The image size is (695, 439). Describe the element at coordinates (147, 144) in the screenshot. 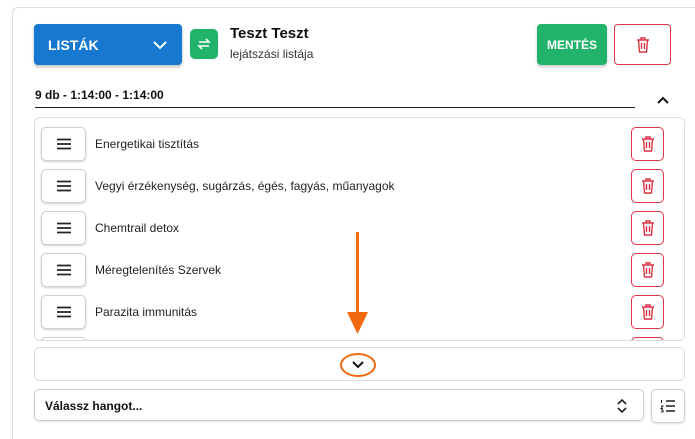

I see `list-item-label: Energetikai tisztítás` at that location.